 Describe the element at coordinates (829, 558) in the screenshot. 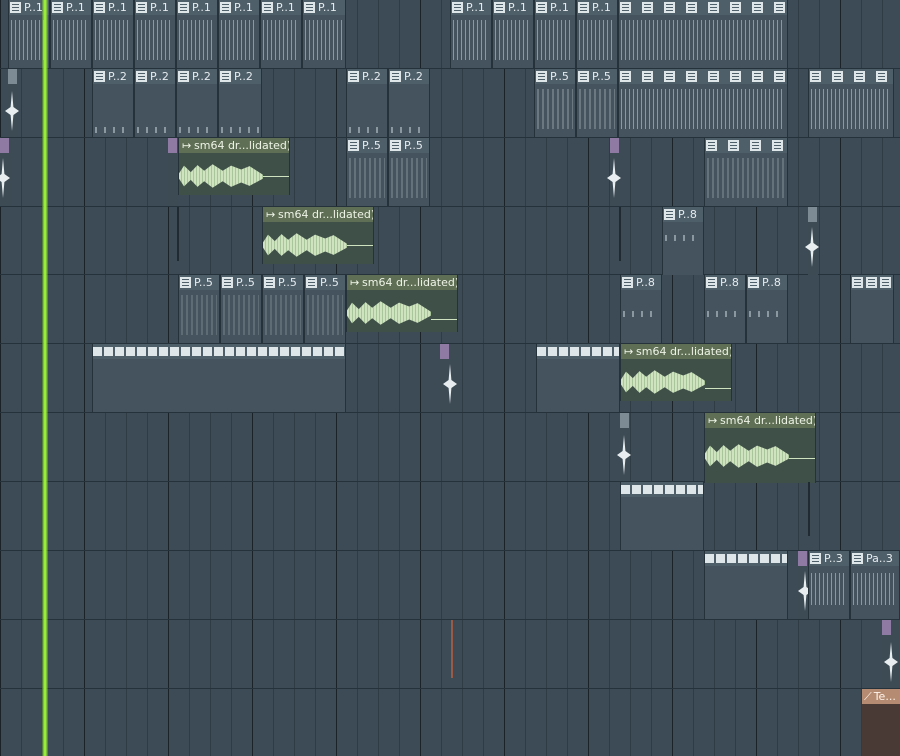

I see `pattern-clip-header: P..3` at that location.